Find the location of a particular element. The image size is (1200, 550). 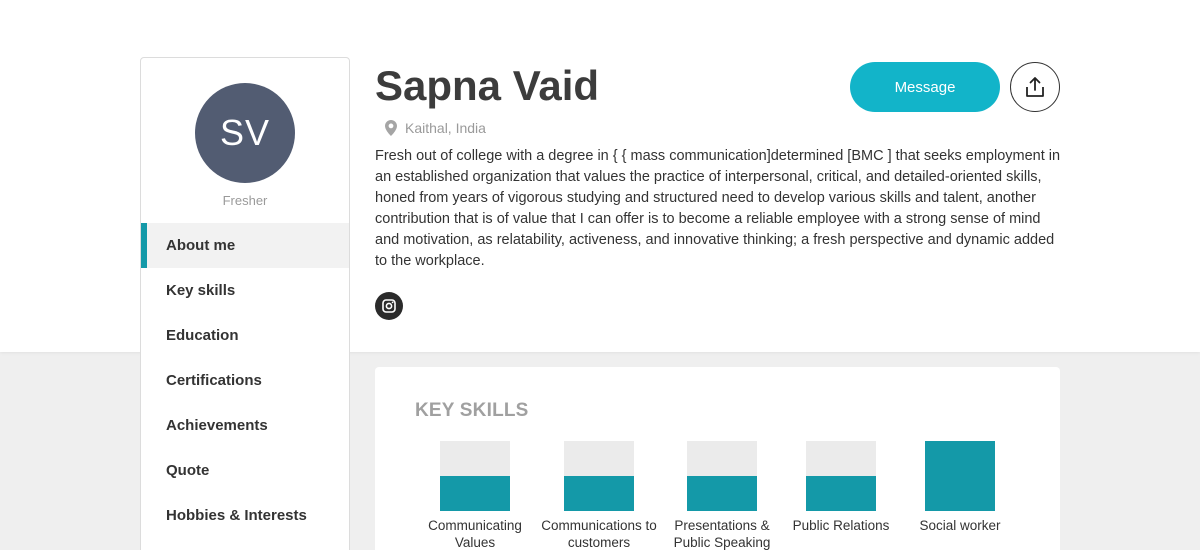

skill-item: Social worker is located at coordinates (960, 487).